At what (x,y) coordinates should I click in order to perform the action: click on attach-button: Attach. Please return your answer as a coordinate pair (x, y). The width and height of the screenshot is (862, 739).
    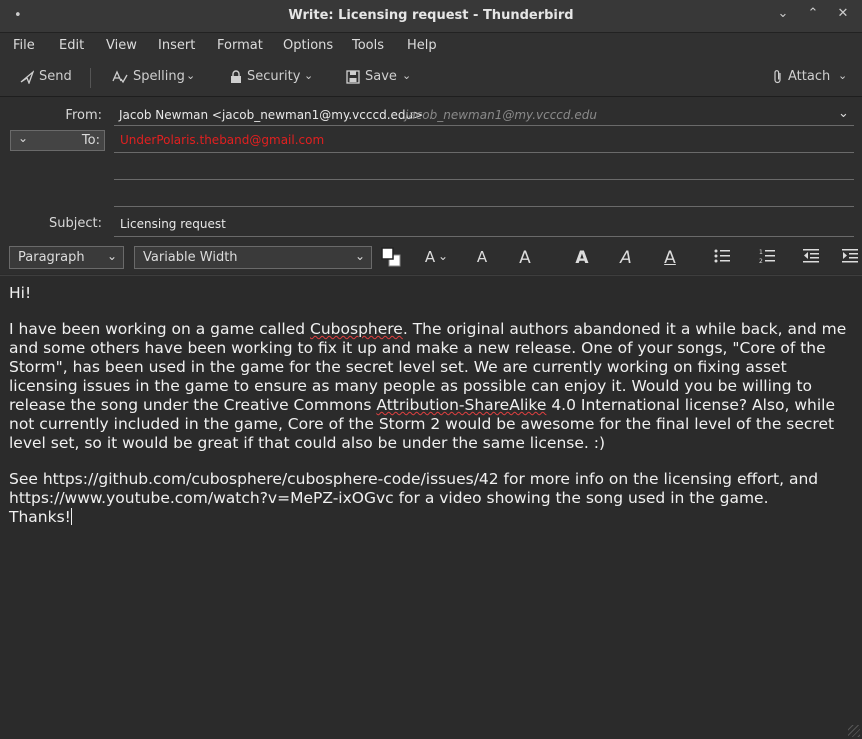
    Looking at the image, I should click on (801, 76).